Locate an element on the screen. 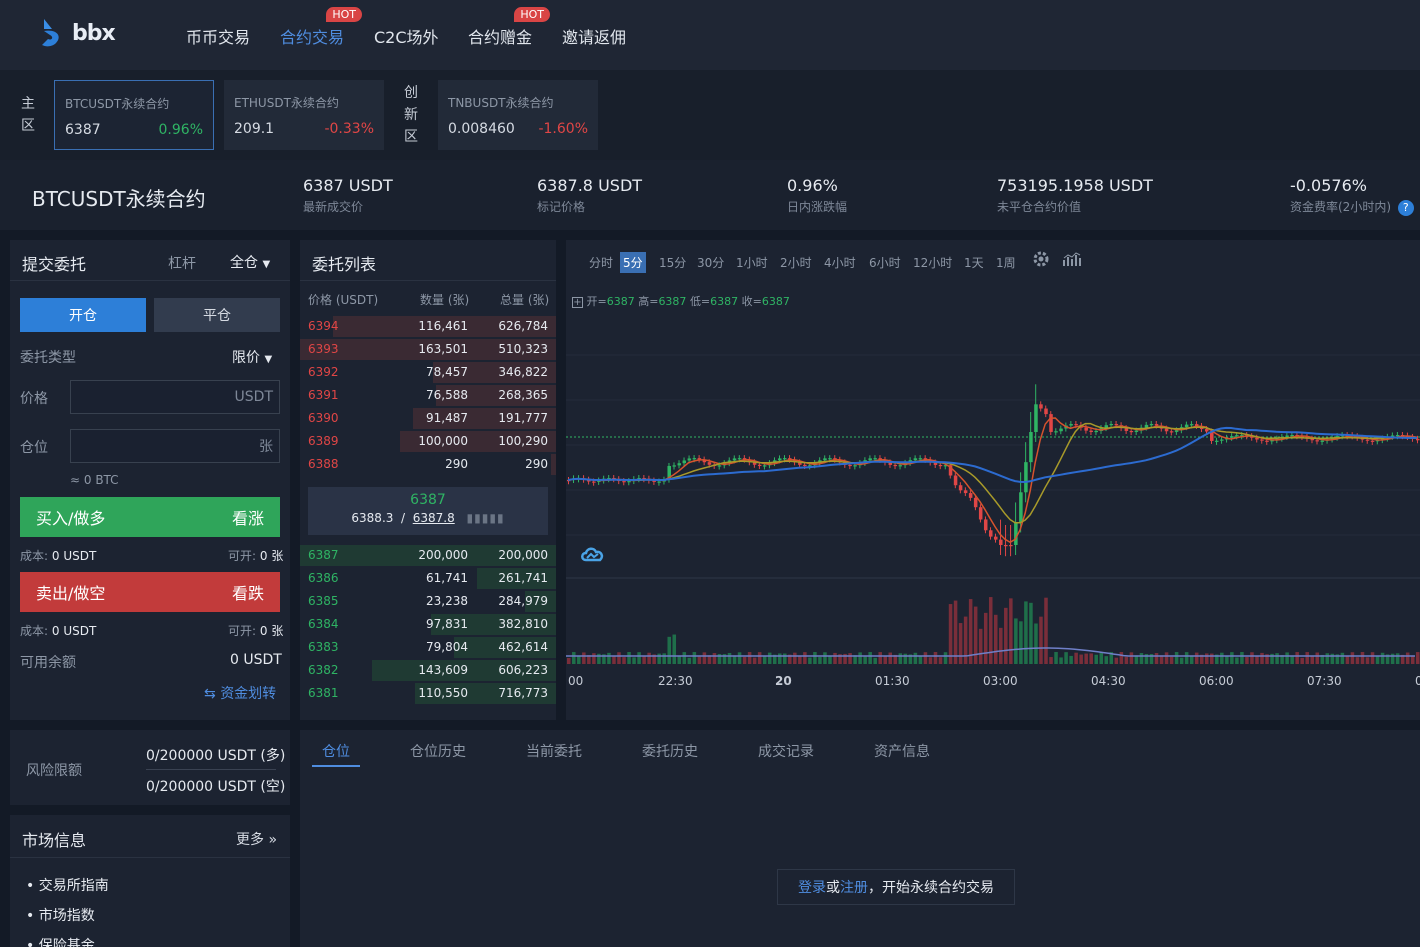 This screenshot has height=947, width=1420. bid-row: 6384 97,831 382,810 is located at coordinates (428, 624).